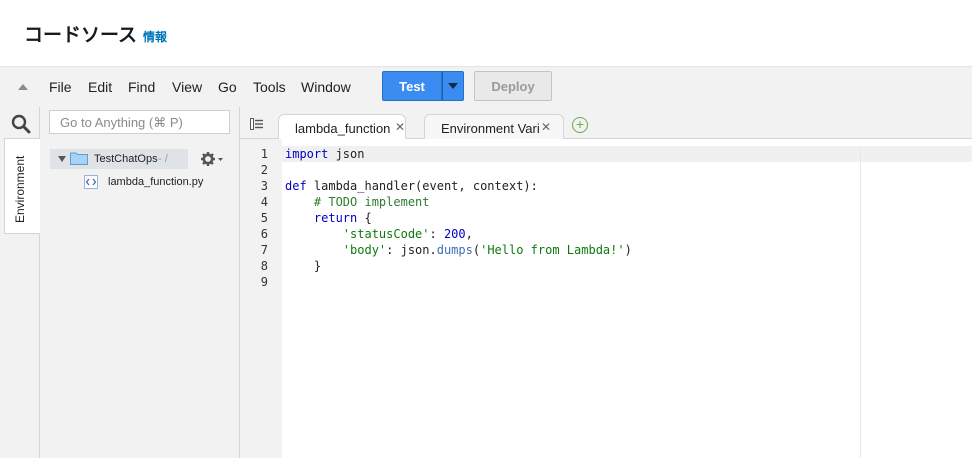 The width and height of the screenshot is (972, 458). Describe the element at coordinates (60, 87) in the screenshot. I see `menu-file: File` at that location.